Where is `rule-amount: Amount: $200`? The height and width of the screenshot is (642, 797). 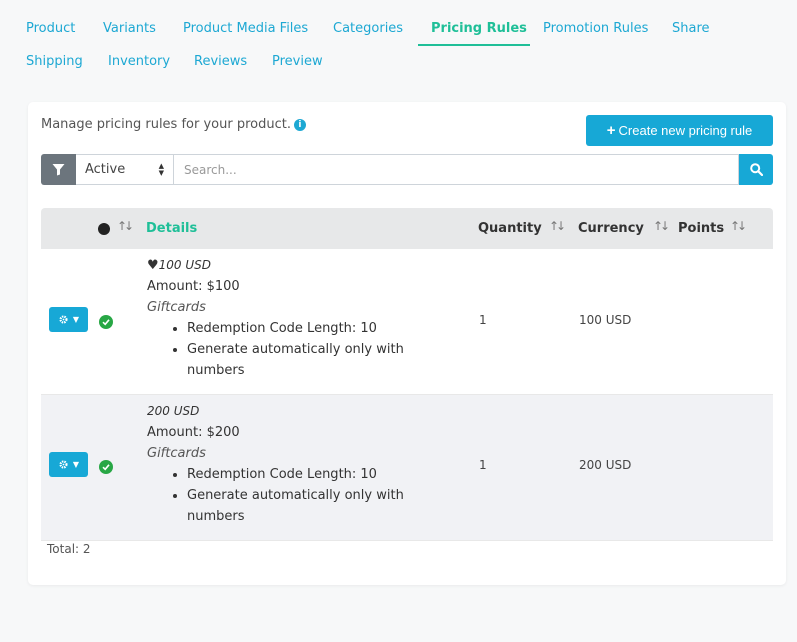 rule-amount: Amount: $200 is located at coordinates (193, 432).